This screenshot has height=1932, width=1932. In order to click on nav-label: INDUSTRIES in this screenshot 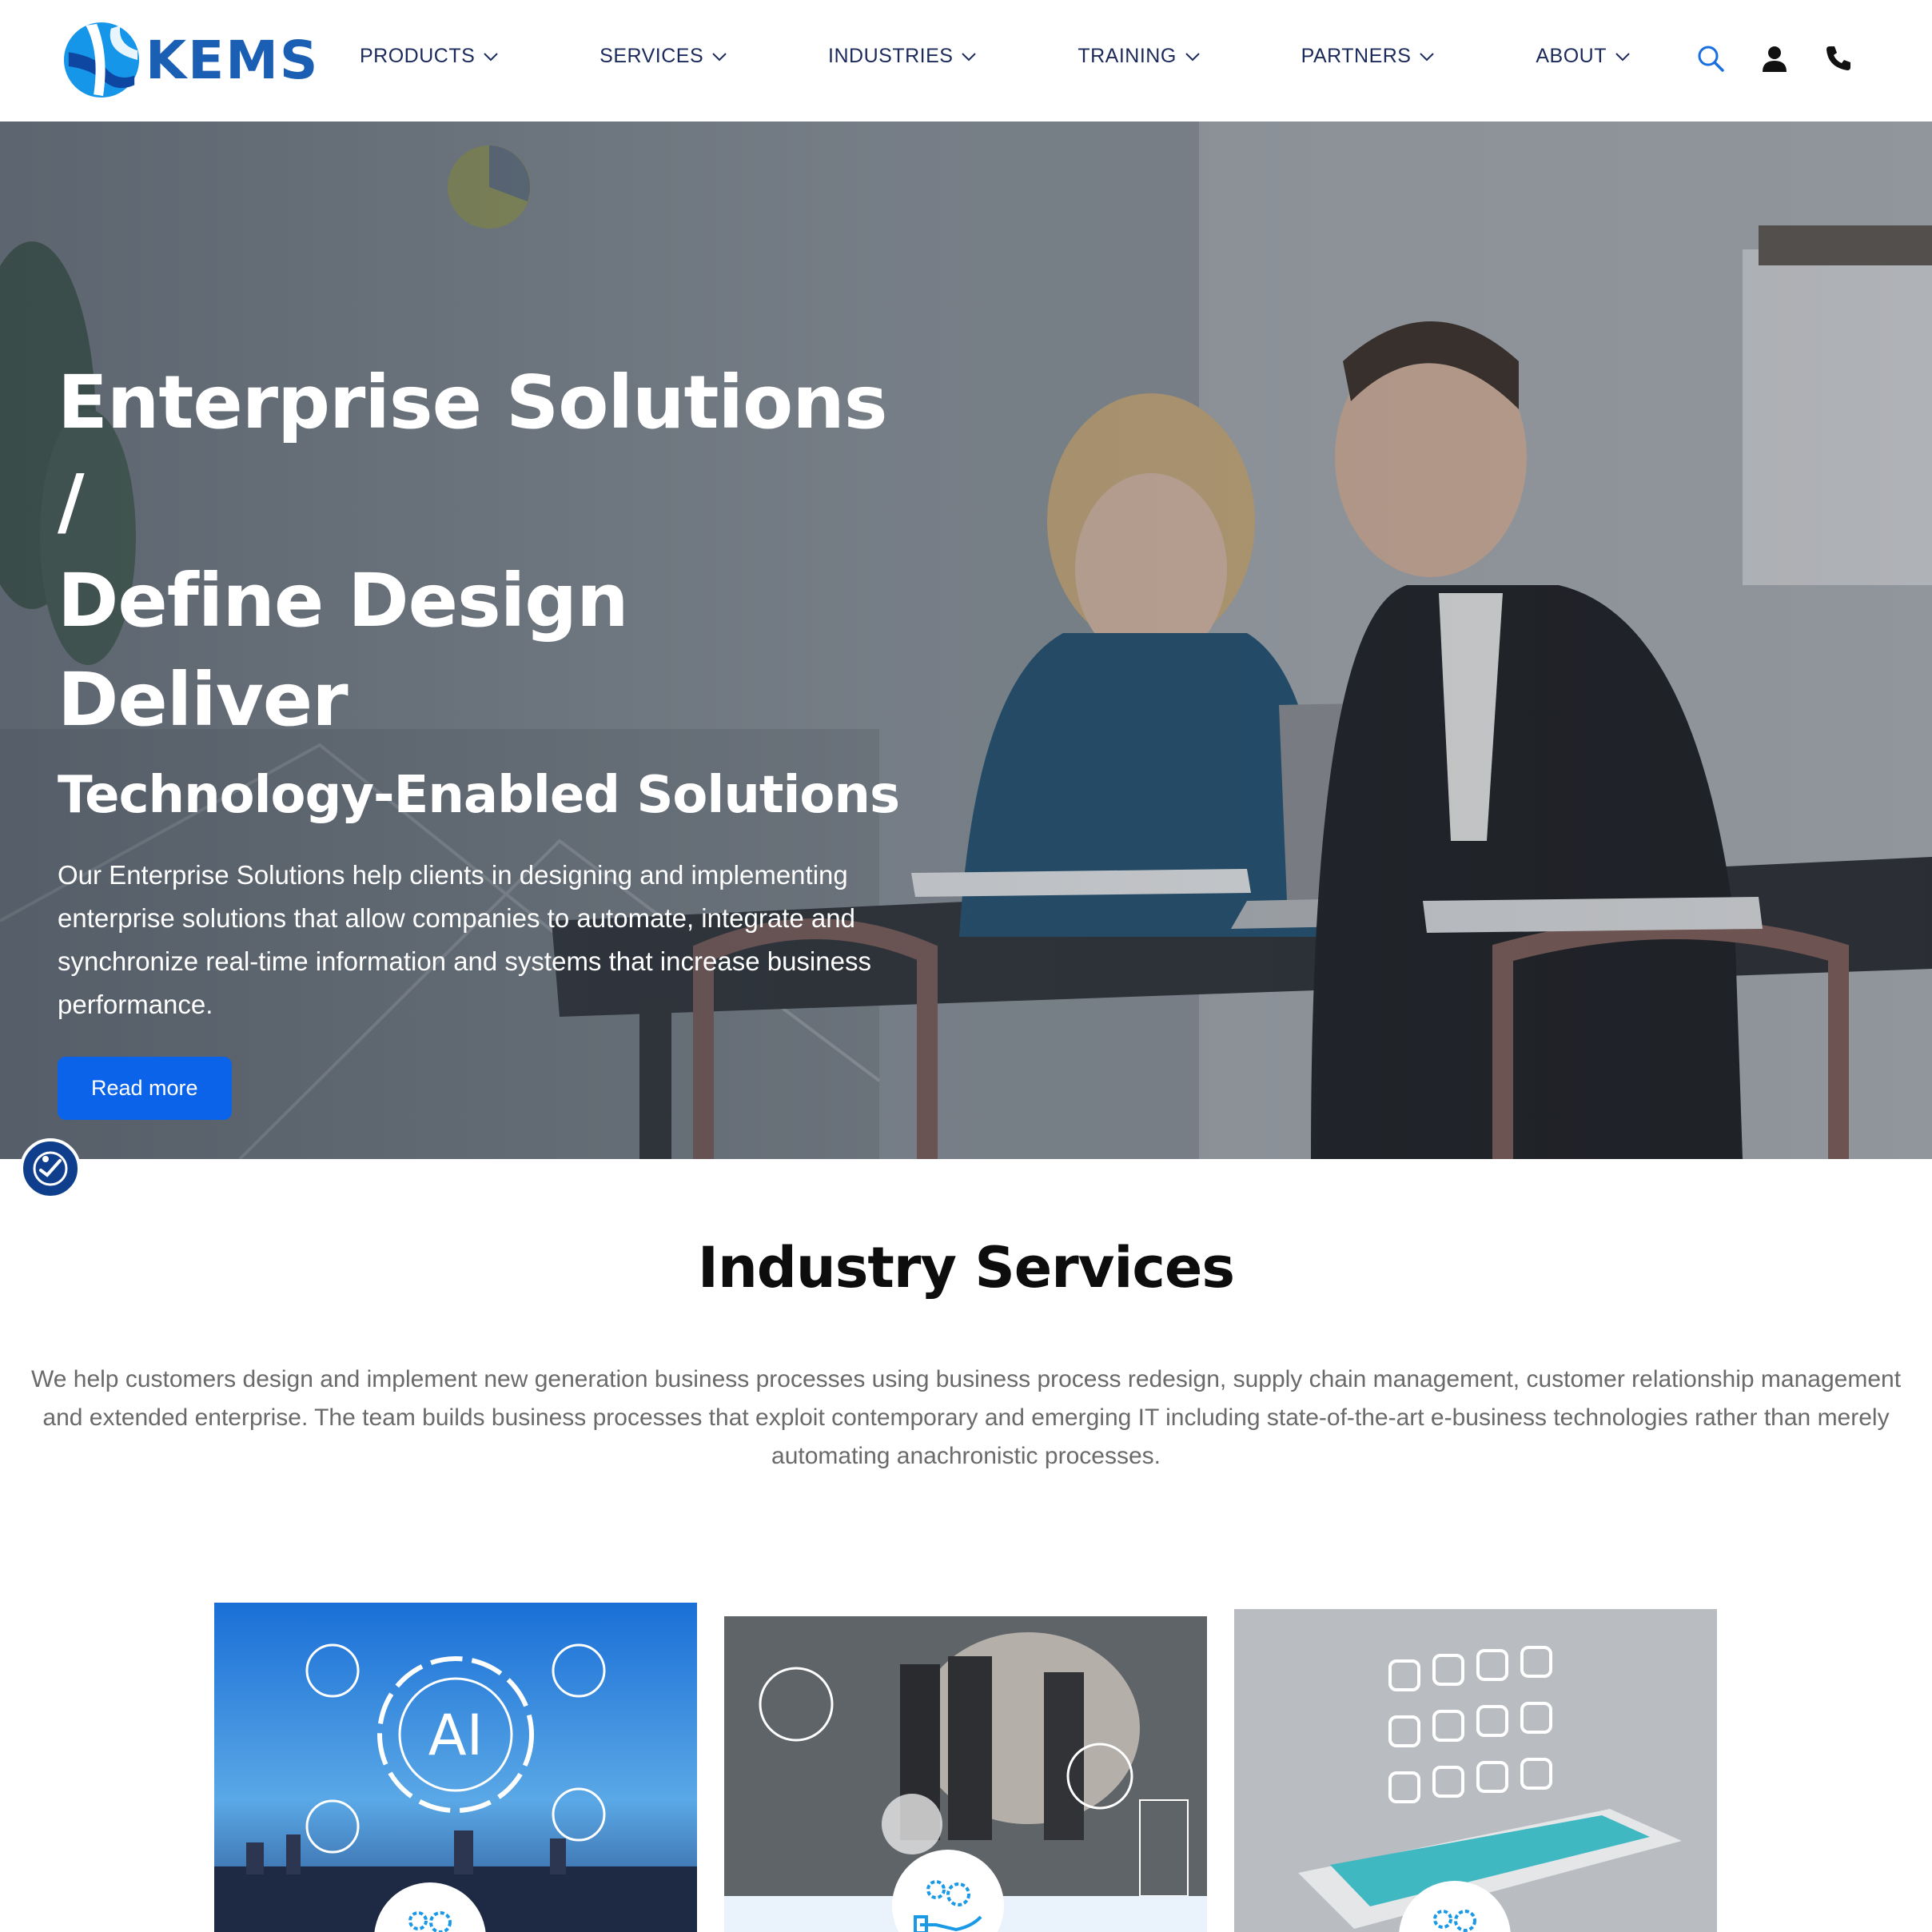, I will do `click(891, 56)`.